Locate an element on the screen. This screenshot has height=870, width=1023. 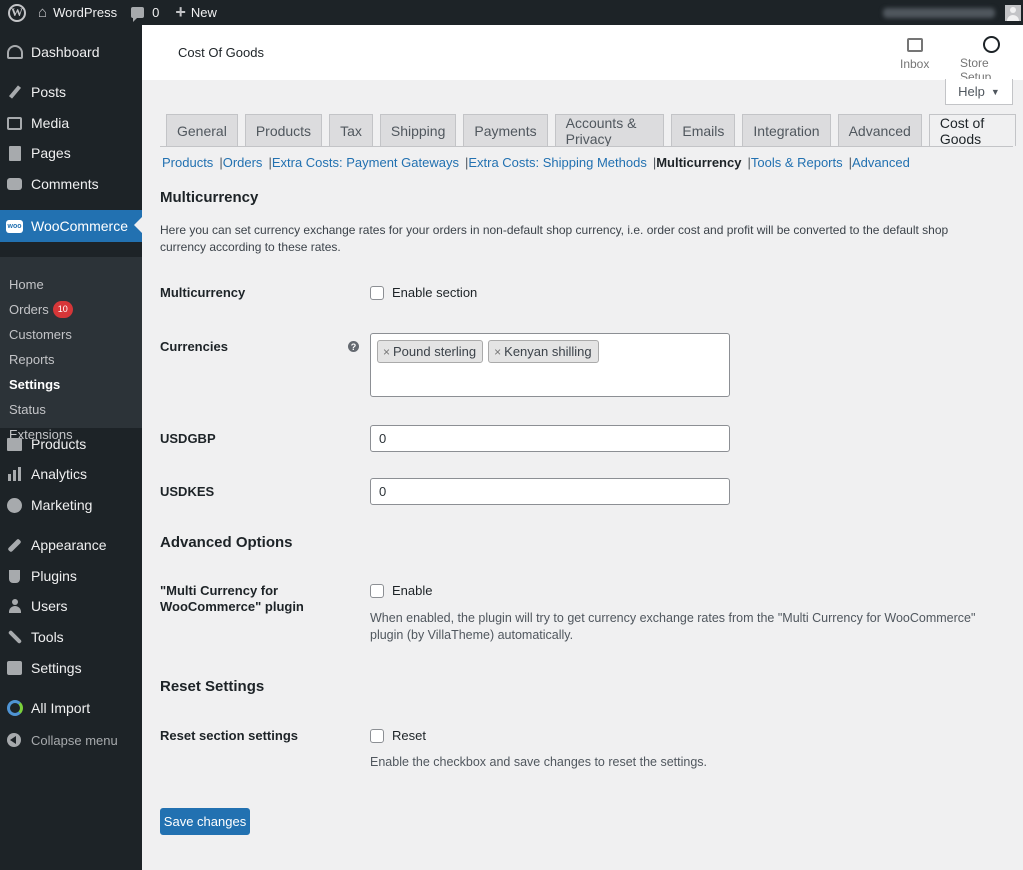
currencies-multiselect: × Pound sterling × Kenyan shilling is located at coordinates (550, 365).